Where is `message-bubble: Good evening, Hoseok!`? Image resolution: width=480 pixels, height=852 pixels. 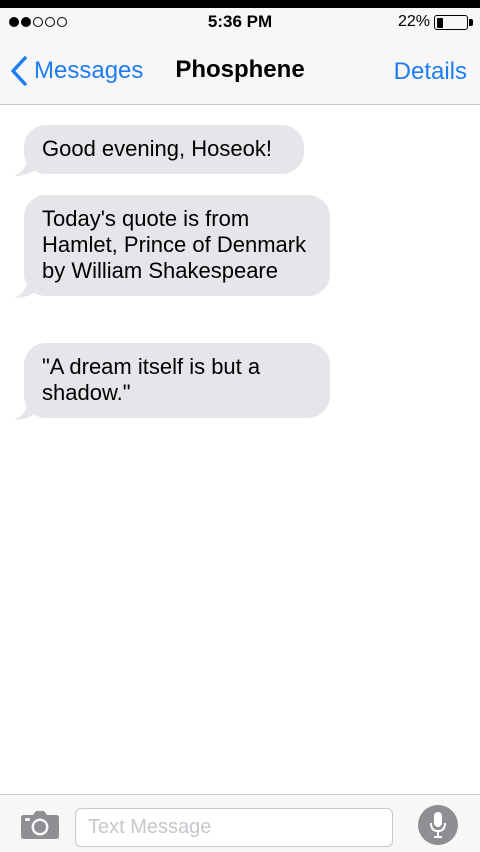 message-bubble: Good evening, Hoseok! is located at coordinates (159, 150).